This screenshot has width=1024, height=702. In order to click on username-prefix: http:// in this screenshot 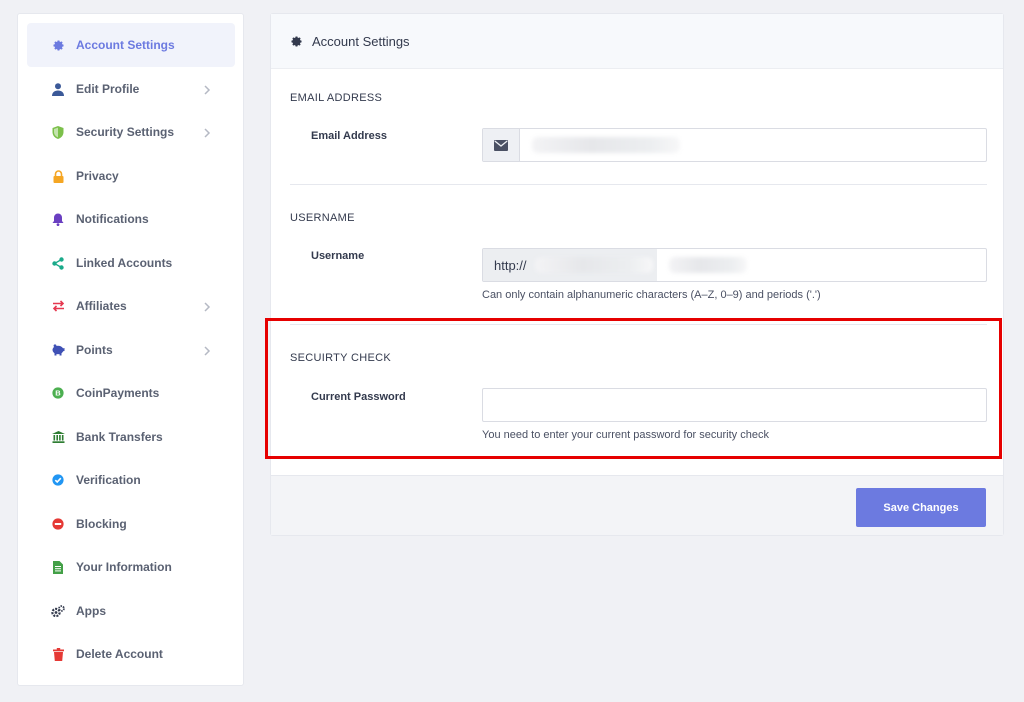, I will do `click(570, 265)`.